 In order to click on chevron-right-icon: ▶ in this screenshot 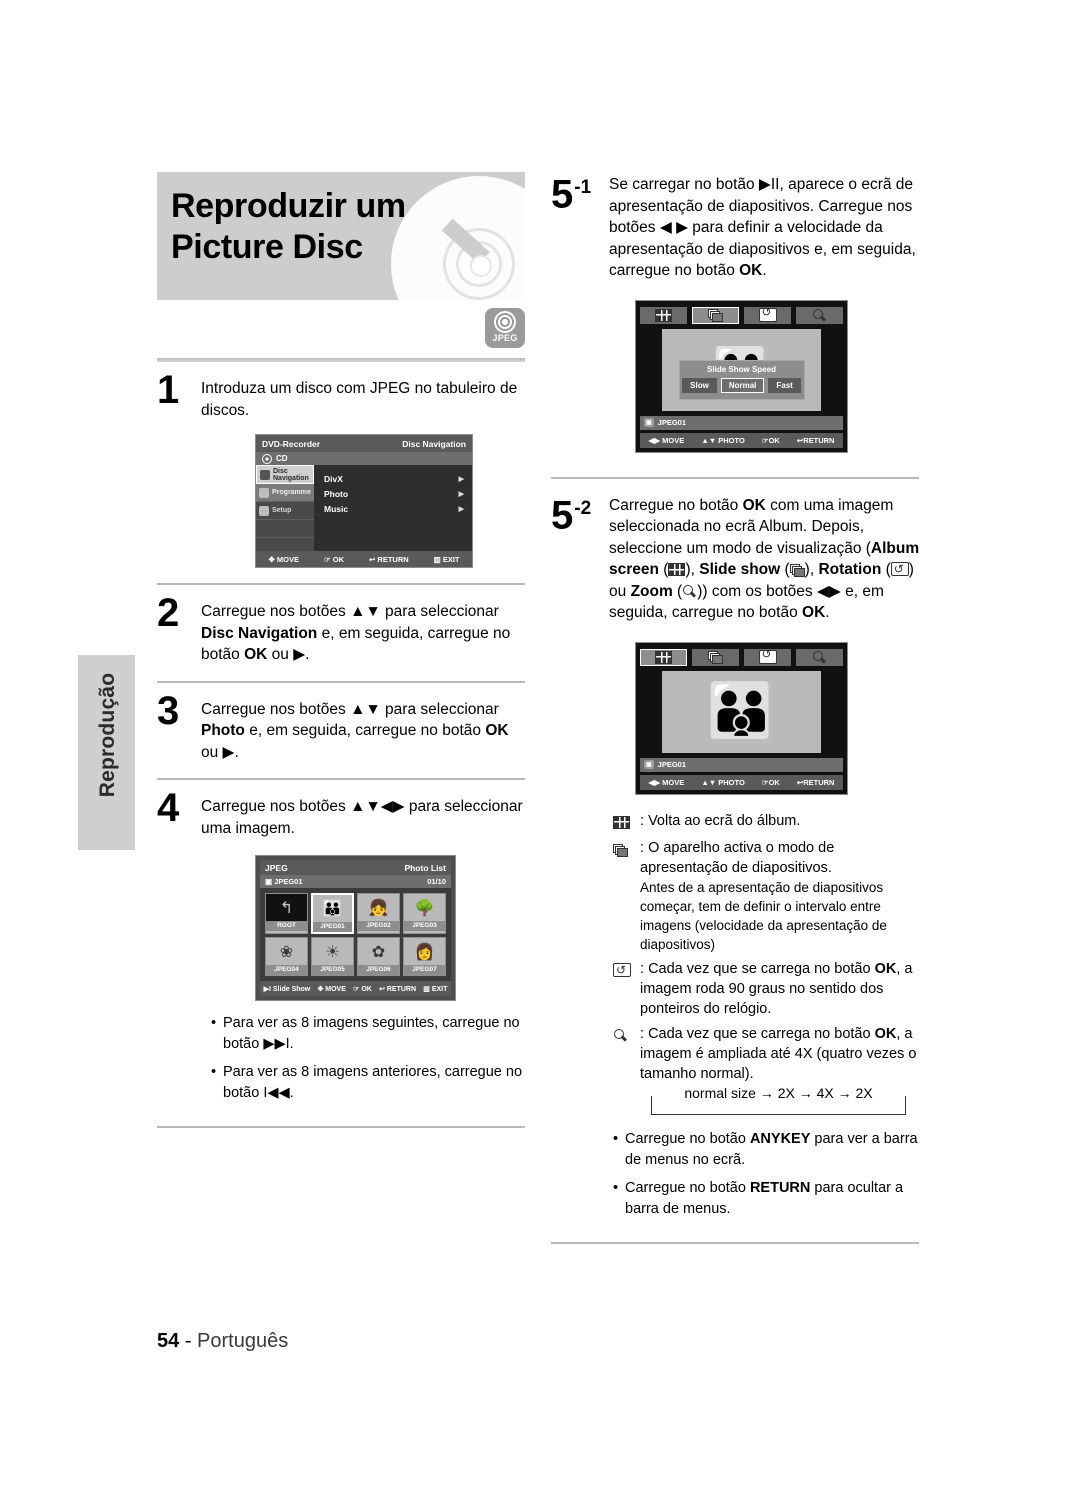, I will do `click(461, 494)`.